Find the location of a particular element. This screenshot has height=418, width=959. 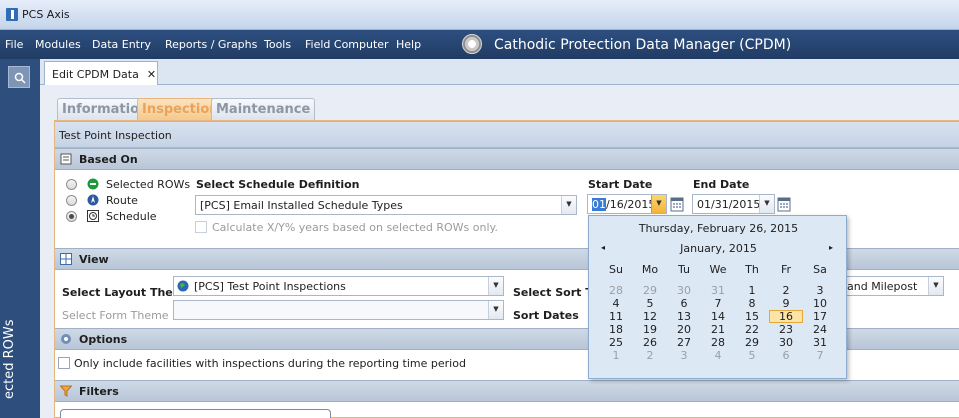

calendar-day: 8 is located at coordinates (752, 303).